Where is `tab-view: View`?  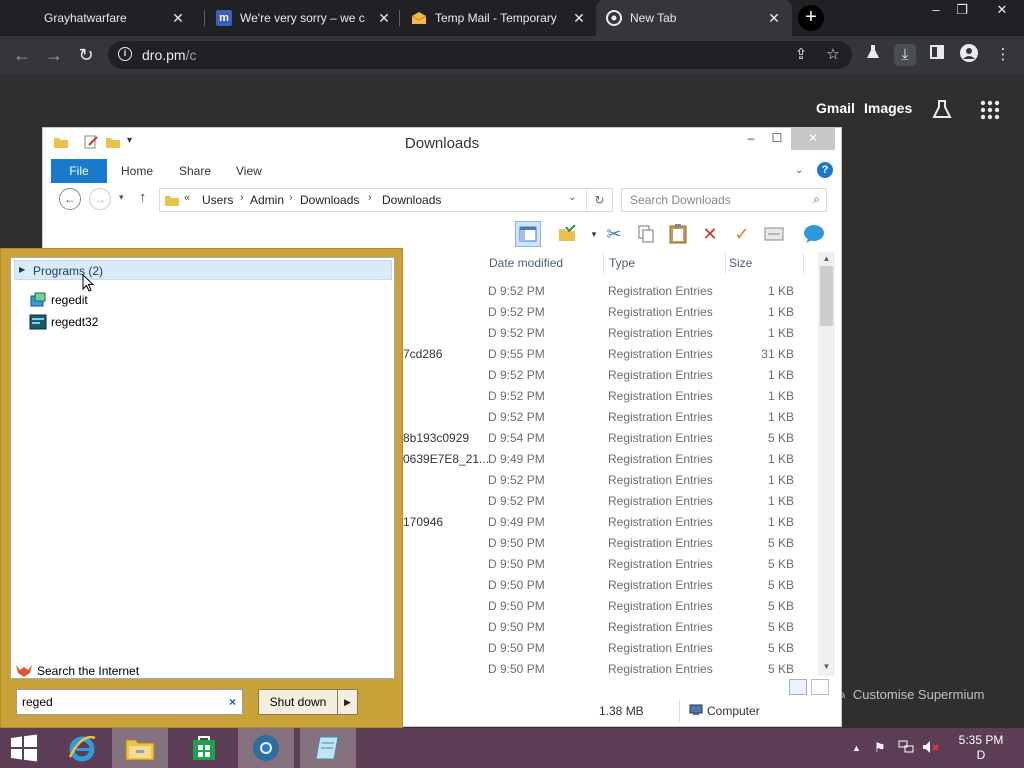 tab-view: View is located at coordinates (249, 171).